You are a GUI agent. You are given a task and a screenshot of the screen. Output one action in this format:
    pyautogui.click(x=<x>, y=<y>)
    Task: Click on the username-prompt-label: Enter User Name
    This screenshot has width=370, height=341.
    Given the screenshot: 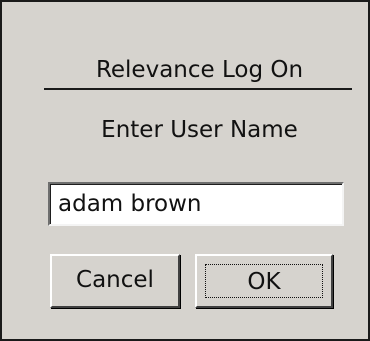 What is the action you would take?
    pyautogui.click(x=199, y=130)
    